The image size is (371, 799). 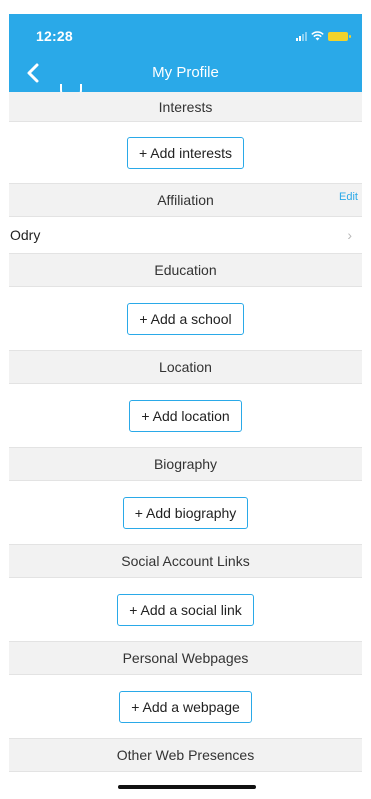 I want to click on section-title: Personal Webpages, so click(x=185, y=658).